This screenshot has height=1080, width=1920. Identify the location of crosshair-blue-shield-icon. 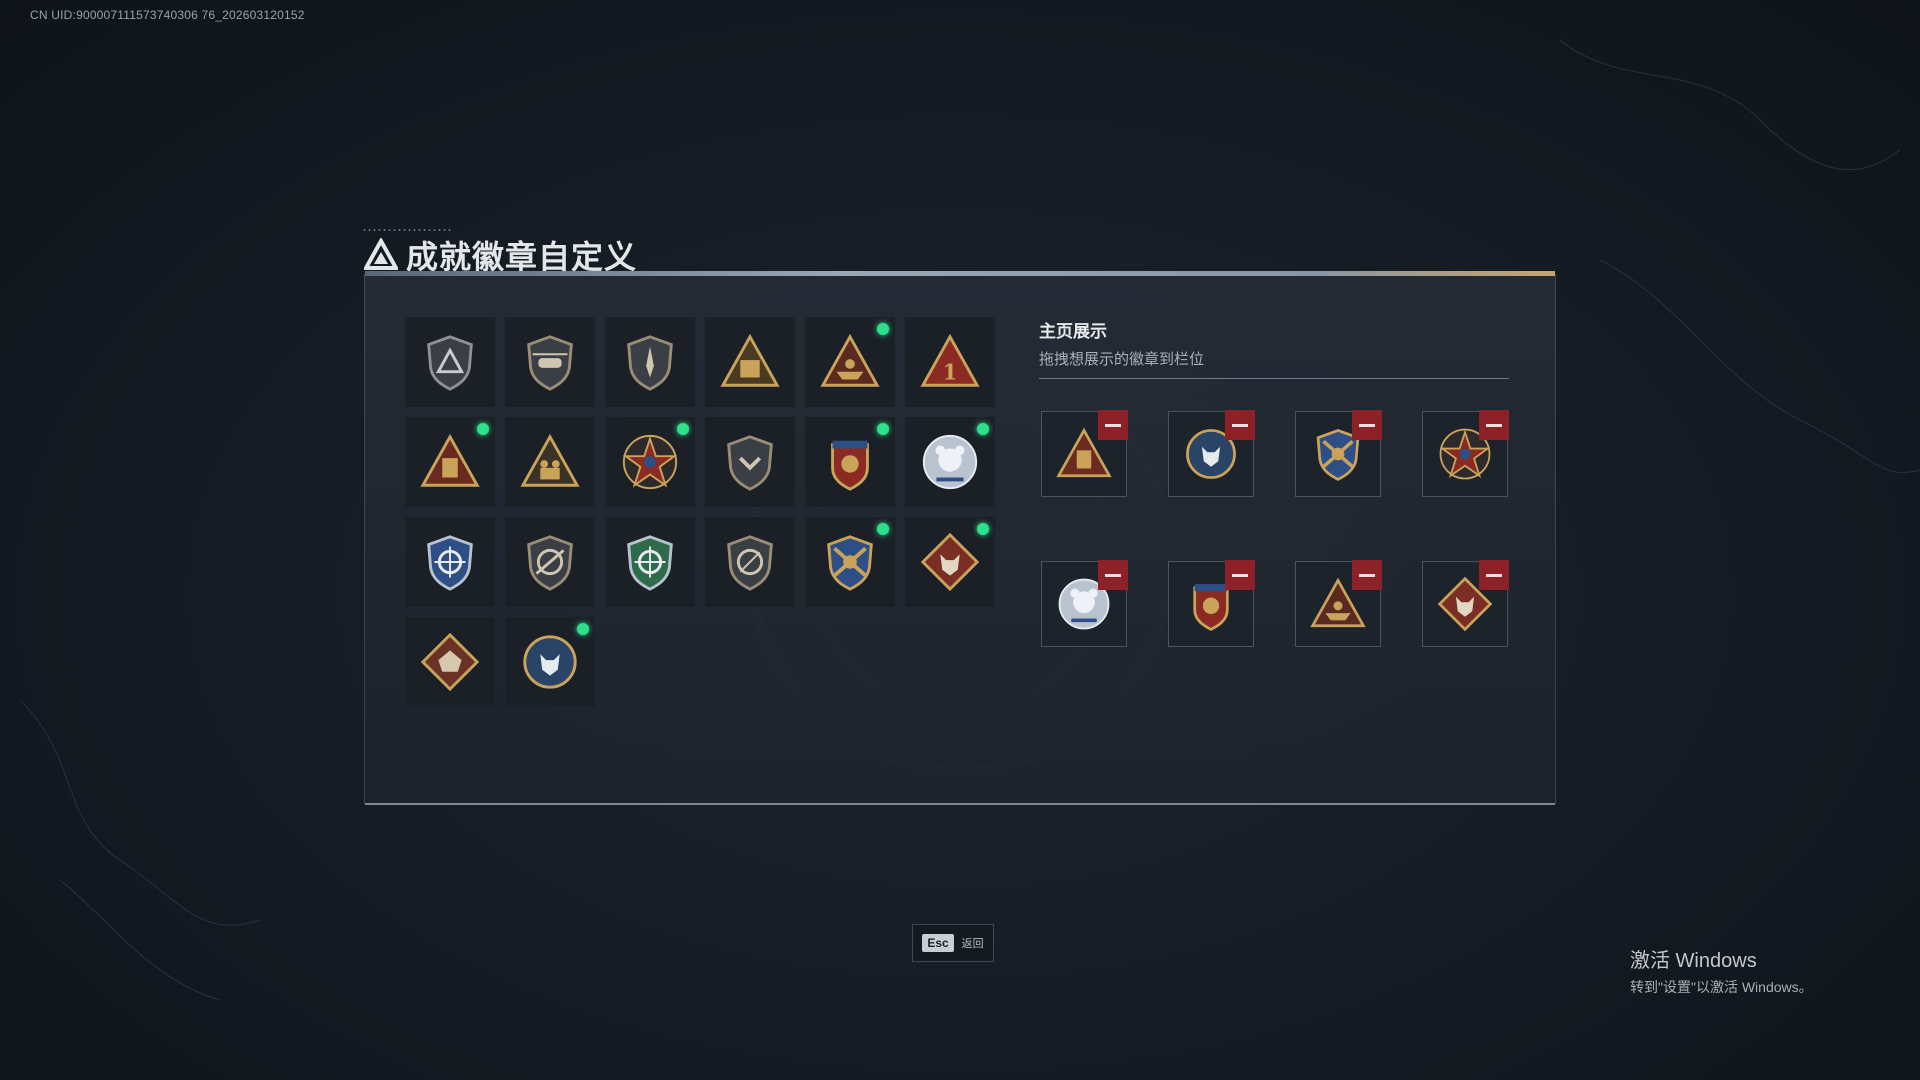
(450, 563).